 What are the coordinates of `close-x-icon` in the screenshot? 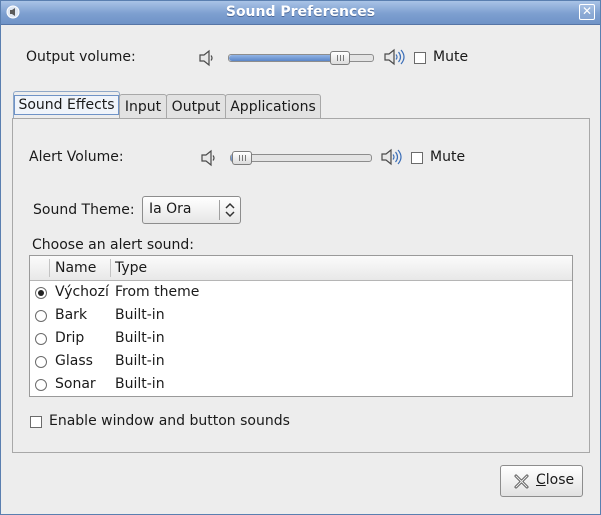 It's located at (521, 481).